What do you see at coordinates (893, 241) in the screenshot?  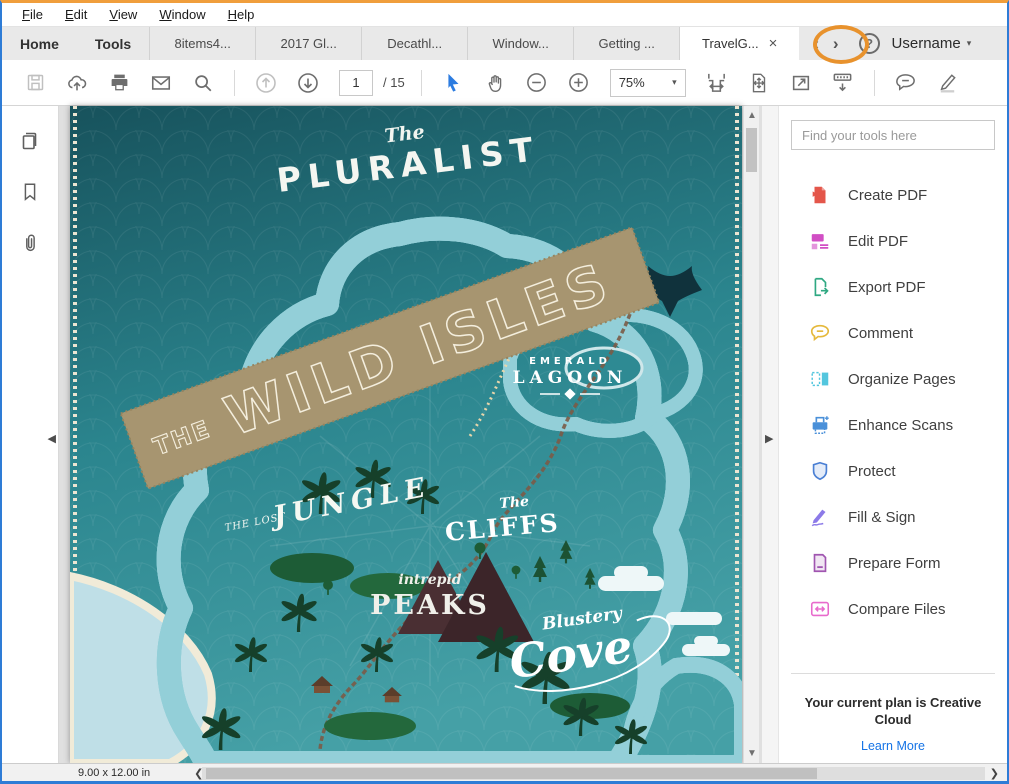 I see `tool-edit-pdf: Edit PDF` at bounding box center [893, 241].